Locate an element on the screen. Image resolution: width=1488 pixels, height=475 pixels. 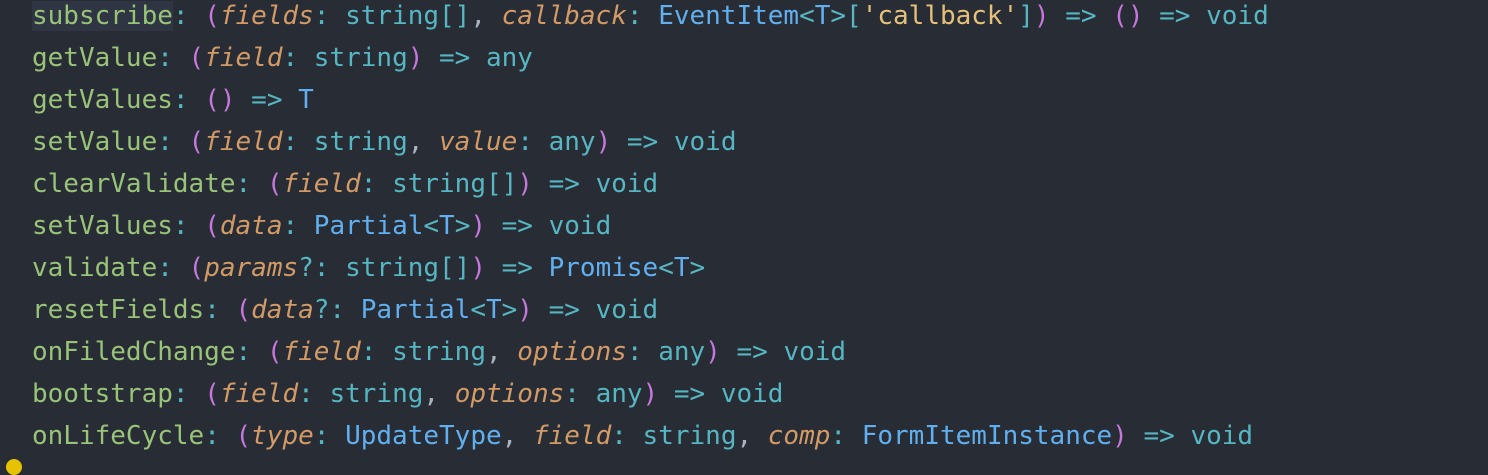
code-token: UpdateType is located at coordinates (423, 436).